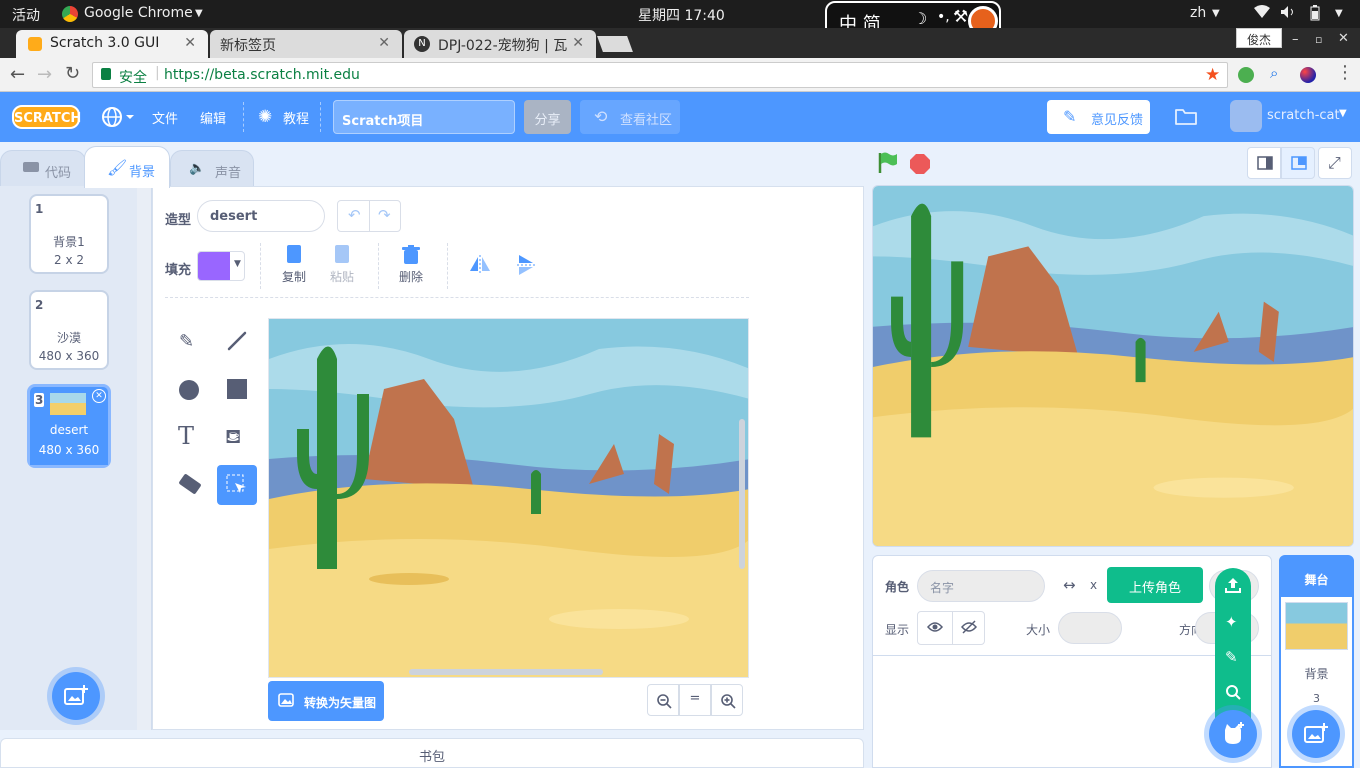 This screenshot has height=768, width=1360. What do you see at coordinates (26, 15) in the screenshot?
I see `activities-button: 活动` at bounding box center [26, 15].